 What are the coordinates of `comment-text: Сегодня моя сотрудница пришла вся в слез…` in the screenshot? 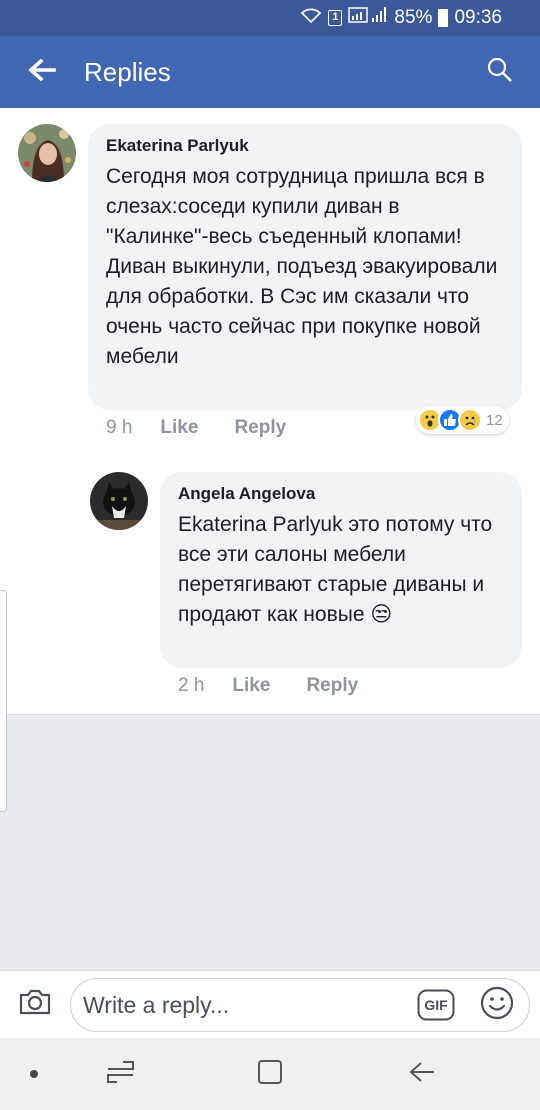 It's located at (302, 266).